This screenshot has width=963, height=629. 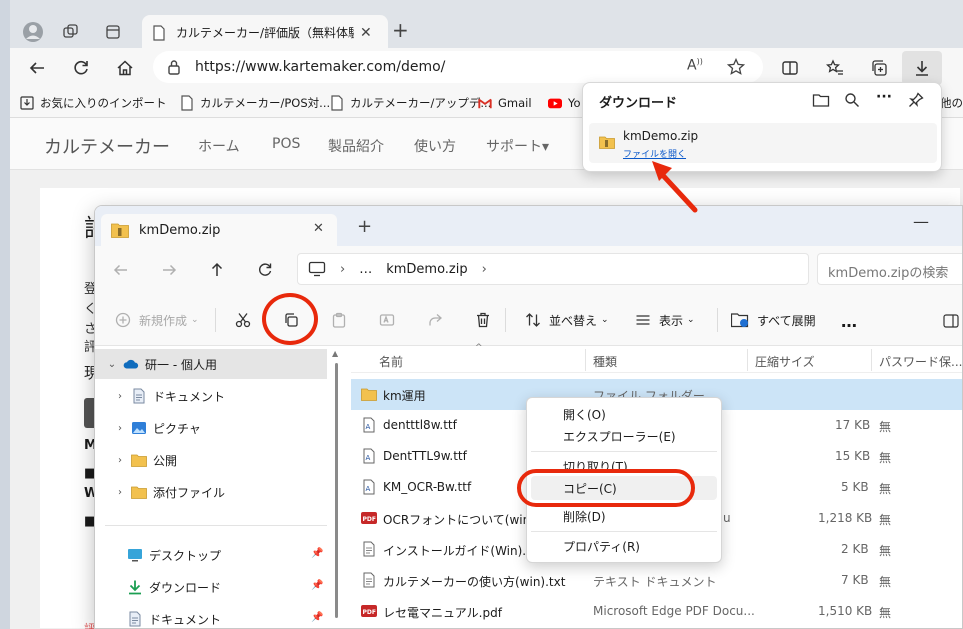 What do you see at coordinates (852, 100) in the screenshot?
I see `search-icon` at bounding box center [852, 100].